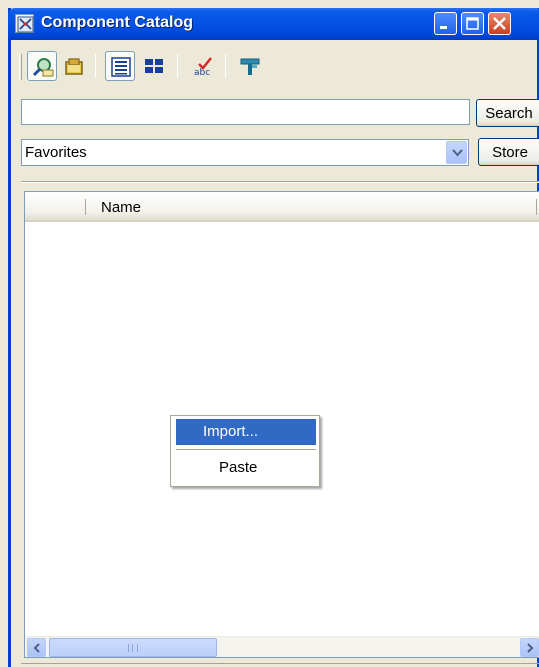 The image size is (539, 667). I want to click on maximize-button, so click(472, 23).